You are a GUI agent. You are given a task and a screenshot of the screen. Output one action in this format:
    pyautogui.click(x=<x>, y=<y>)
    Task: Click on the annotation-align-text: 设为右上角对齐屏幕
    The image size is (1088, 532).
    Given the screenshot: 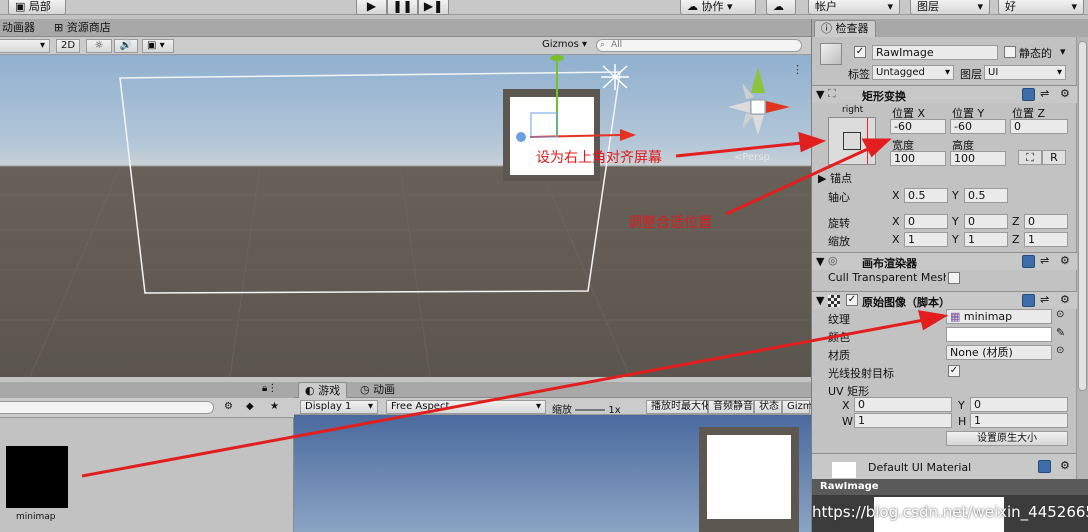 What is the action you would take?
    pyautogui.click(x=599, y=158)
    